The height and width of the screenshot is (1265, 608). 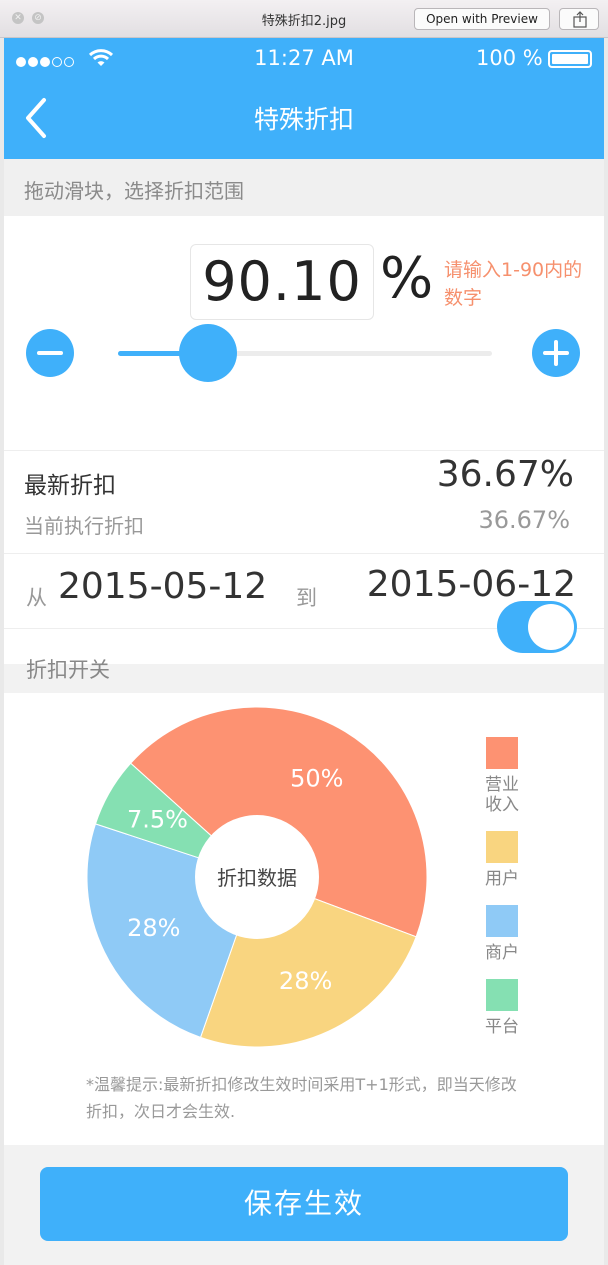 I want to click on tip-note: *温馨提示:最新折扣修改生效时间采用T+1形式，即当天修改折扣，次日才会生效., so click(x=301, y=1098).